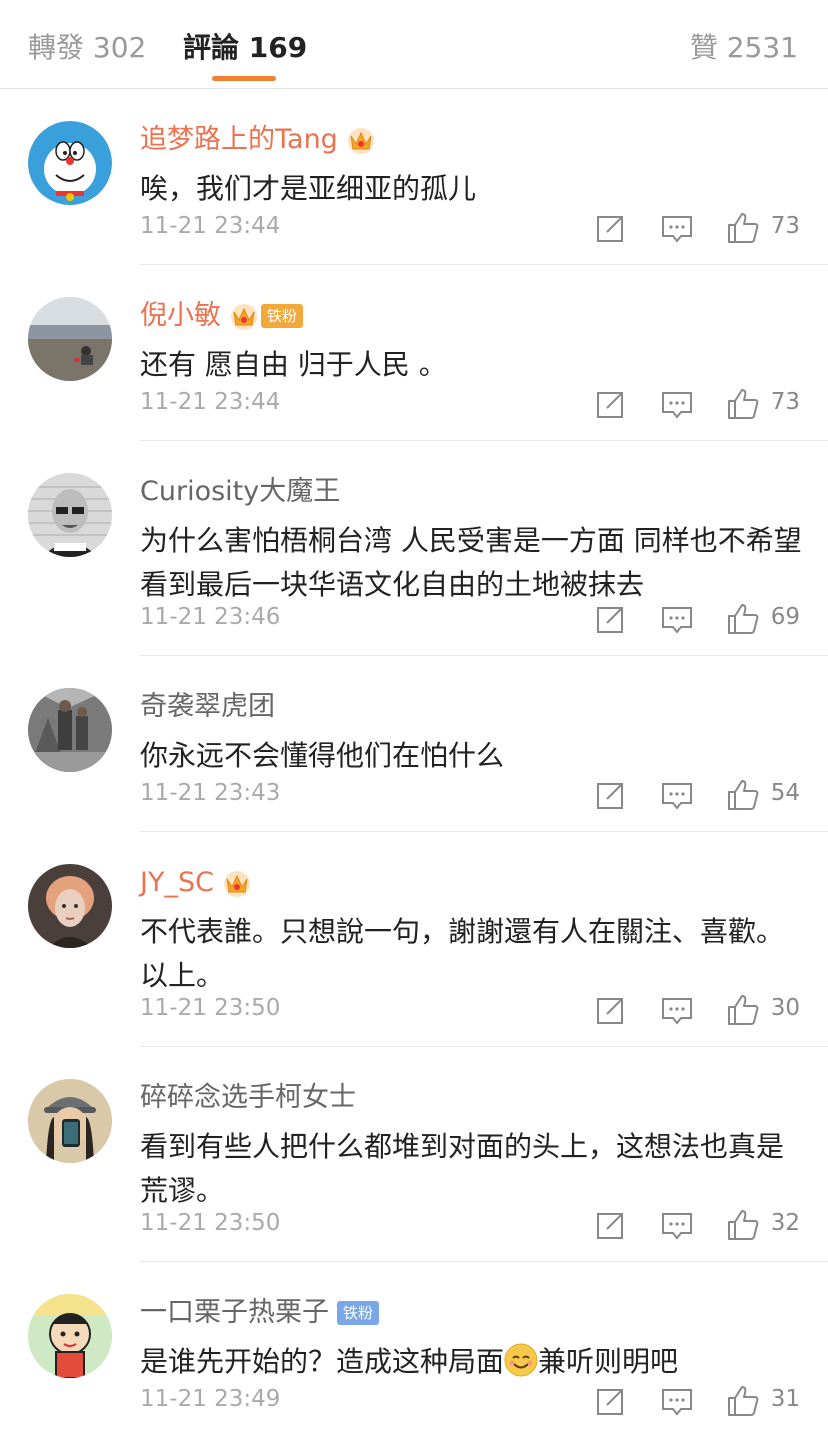  What do you see at coordinates (414, 44) in the screenshot?
I see `comment-tabs-bar: 轉發 302 評論 169 贊 2531` at bounding box center [414, 44].